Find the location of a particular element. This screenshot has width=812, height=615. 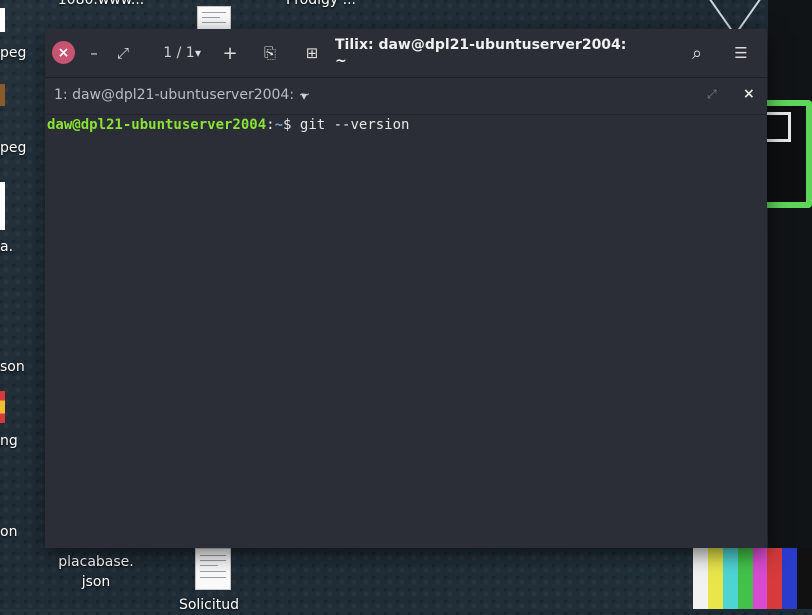

split-down-icon: ⊞ is located at coordinates (312, 53).